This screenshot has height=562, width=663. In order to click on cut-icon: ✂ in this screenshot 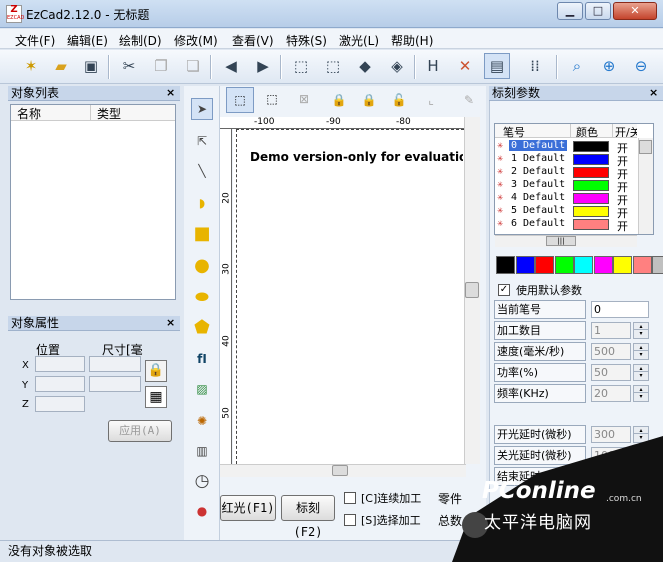, I will do `click(129, 66)`.